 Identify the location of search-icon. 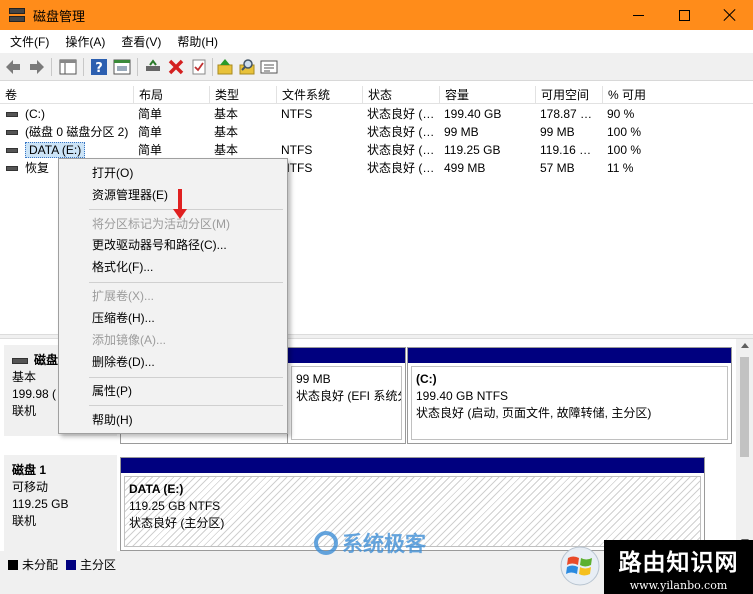
(247, 67).